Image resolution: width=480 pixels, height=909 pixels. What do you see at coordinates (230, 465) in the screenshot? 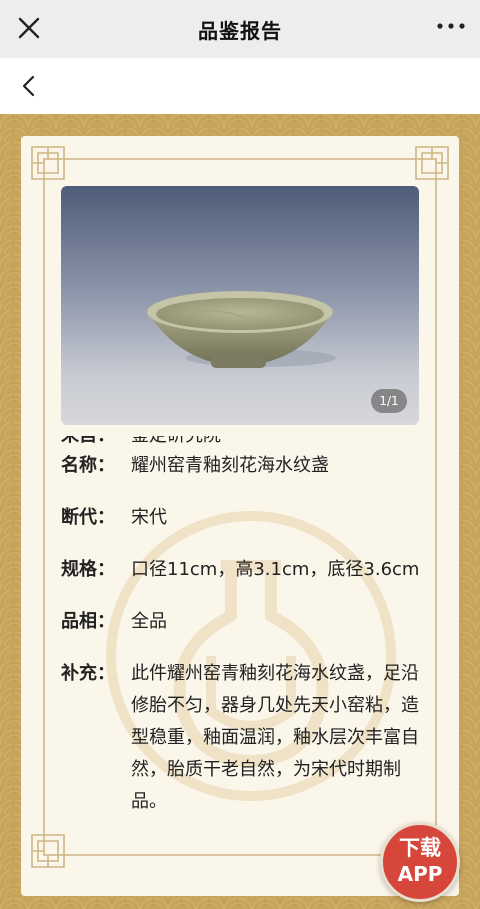
I see `detail-value: 耀州窑青釉刻花海水纹盏` at bounding box center [230, 465].